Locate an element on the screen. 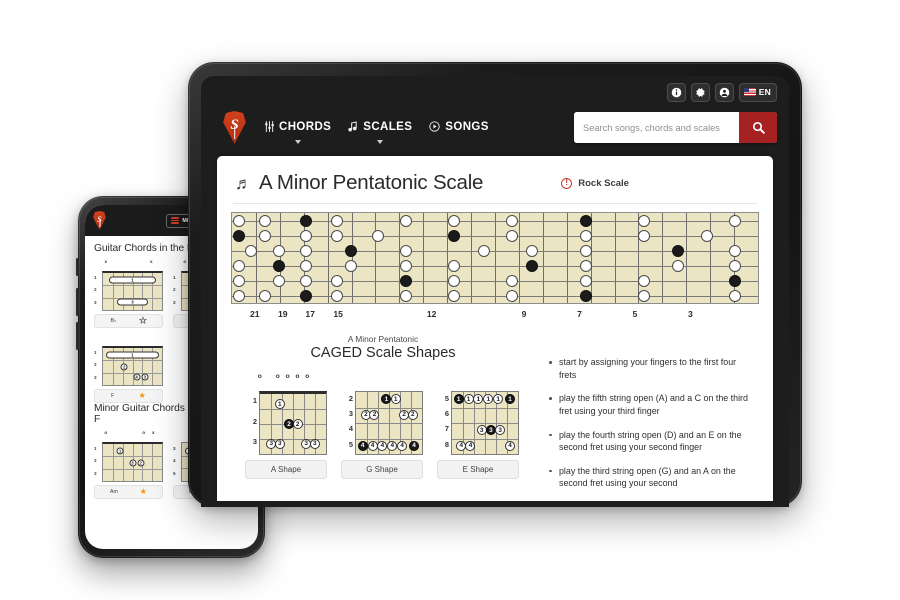 Image resolution: width=900 pixels, height=600 pixels. caged-shape: 2345112222444444G Shape is located at coordinates (382, 426).